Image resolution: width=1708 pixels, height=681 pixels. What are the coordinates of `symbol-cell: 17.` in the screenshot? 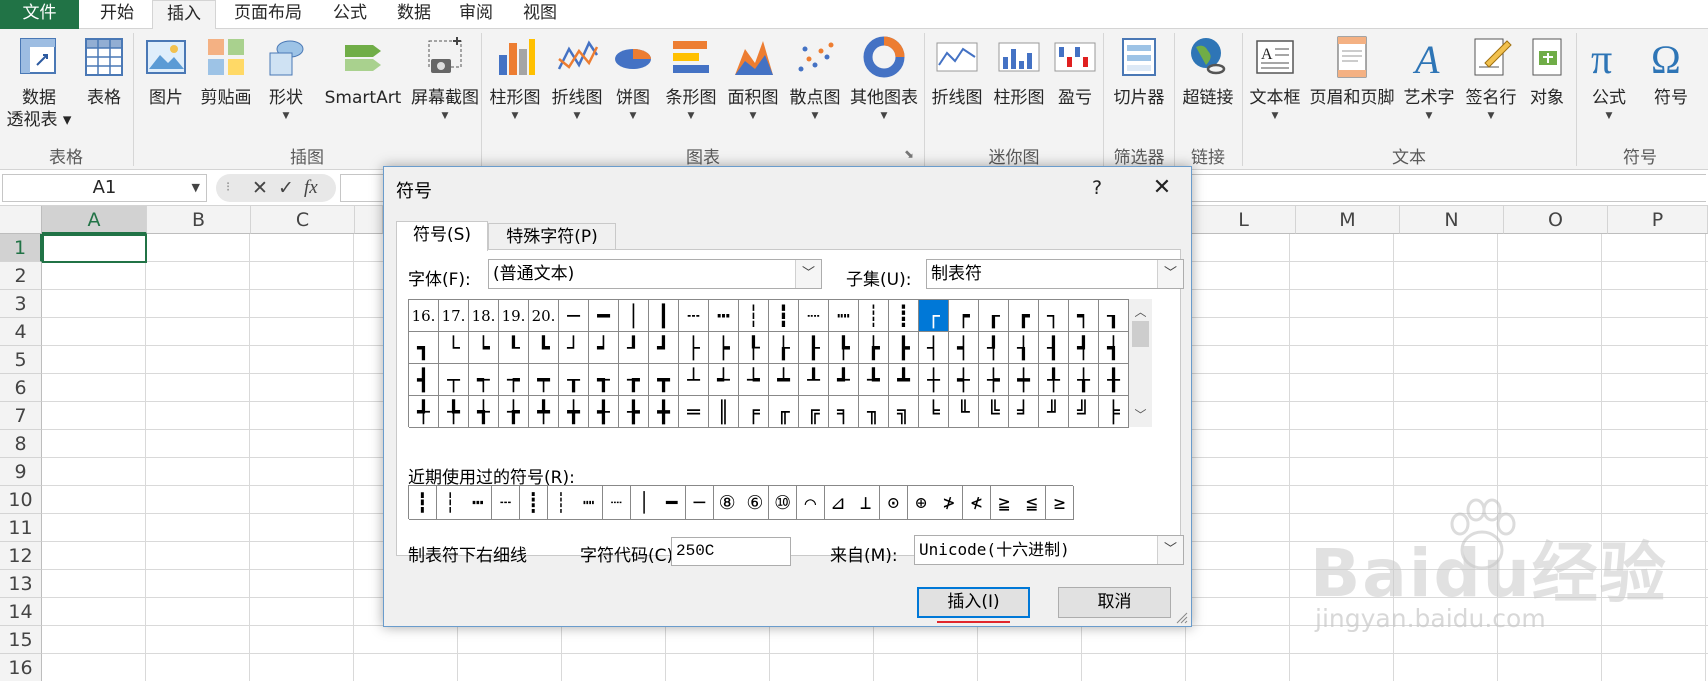 It's located at (454, 316).